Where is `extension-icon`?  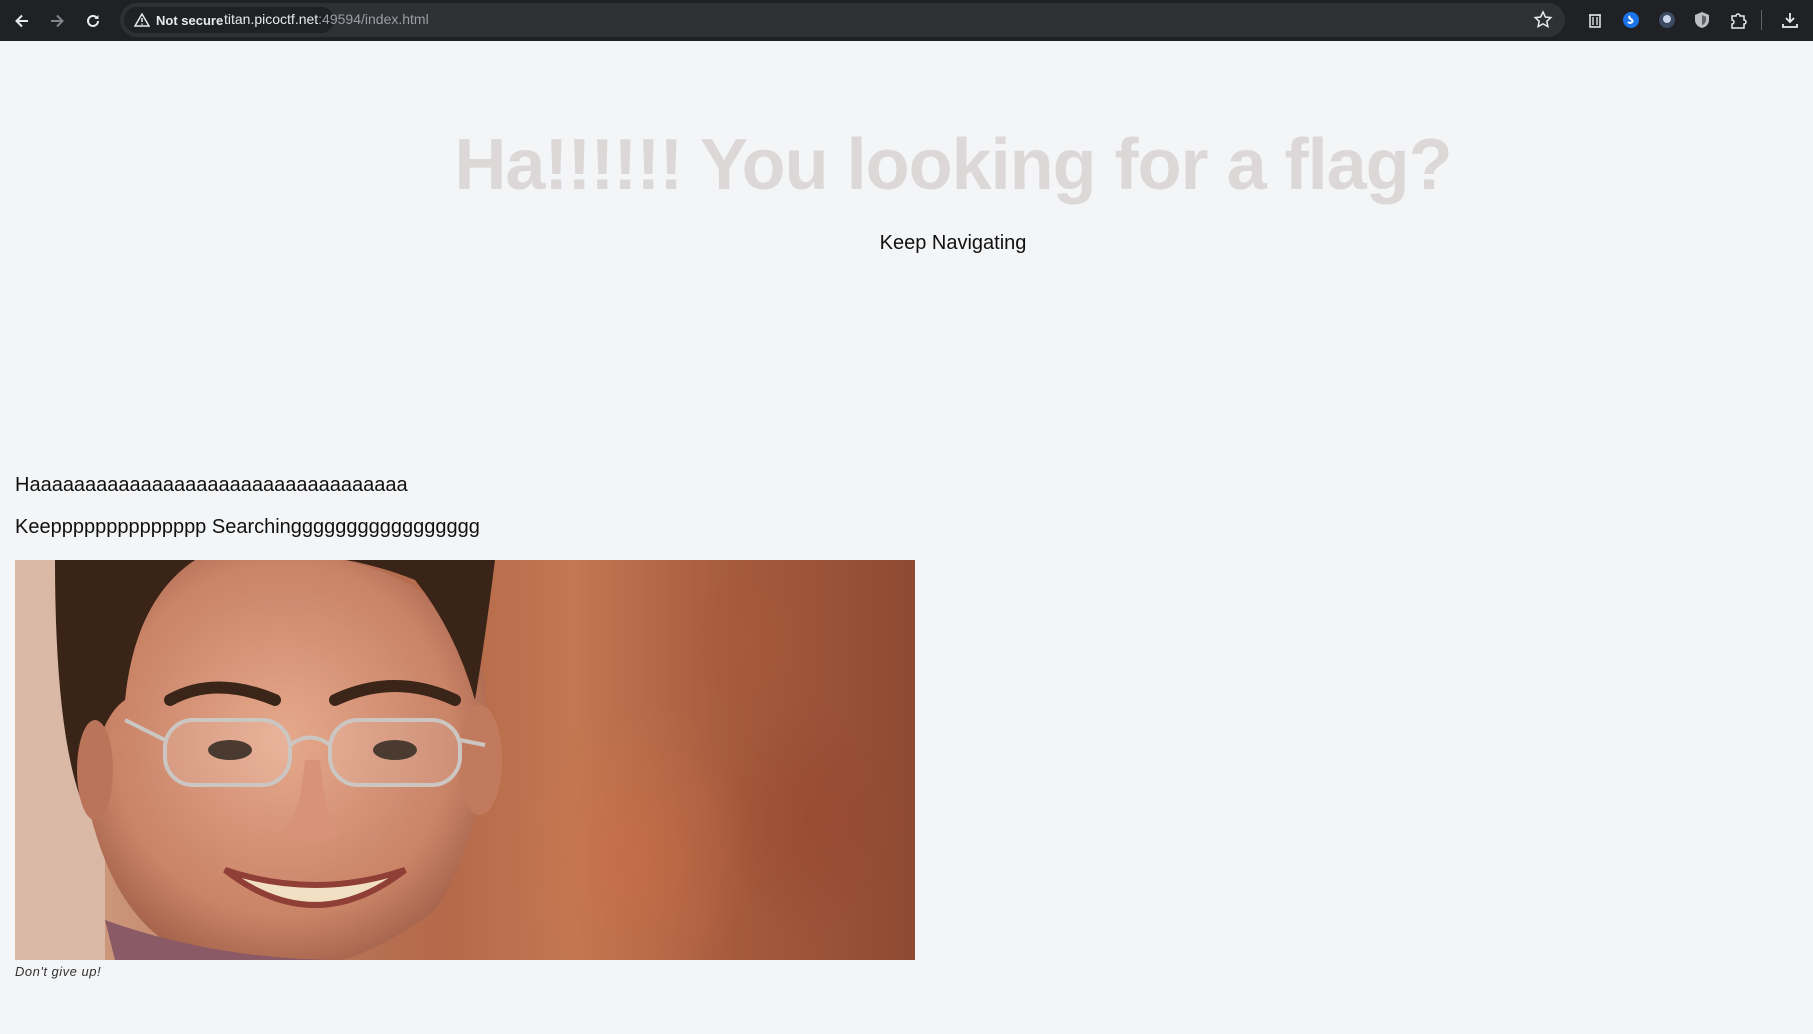
extension-icon is located at coordinates (1739, 21).